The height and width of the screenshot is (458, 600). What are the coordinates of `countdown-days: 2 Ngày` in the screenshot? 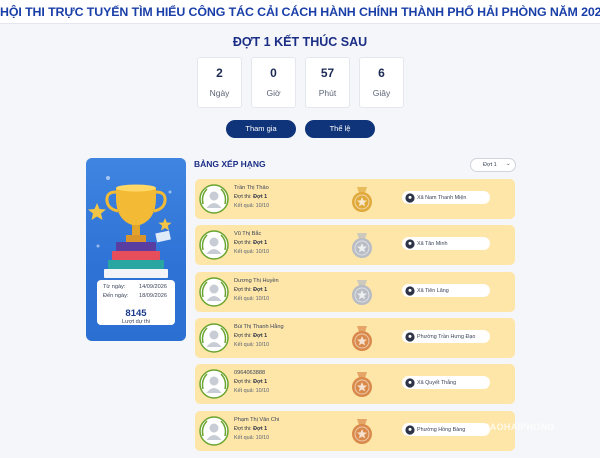 It's located at (219, 82).